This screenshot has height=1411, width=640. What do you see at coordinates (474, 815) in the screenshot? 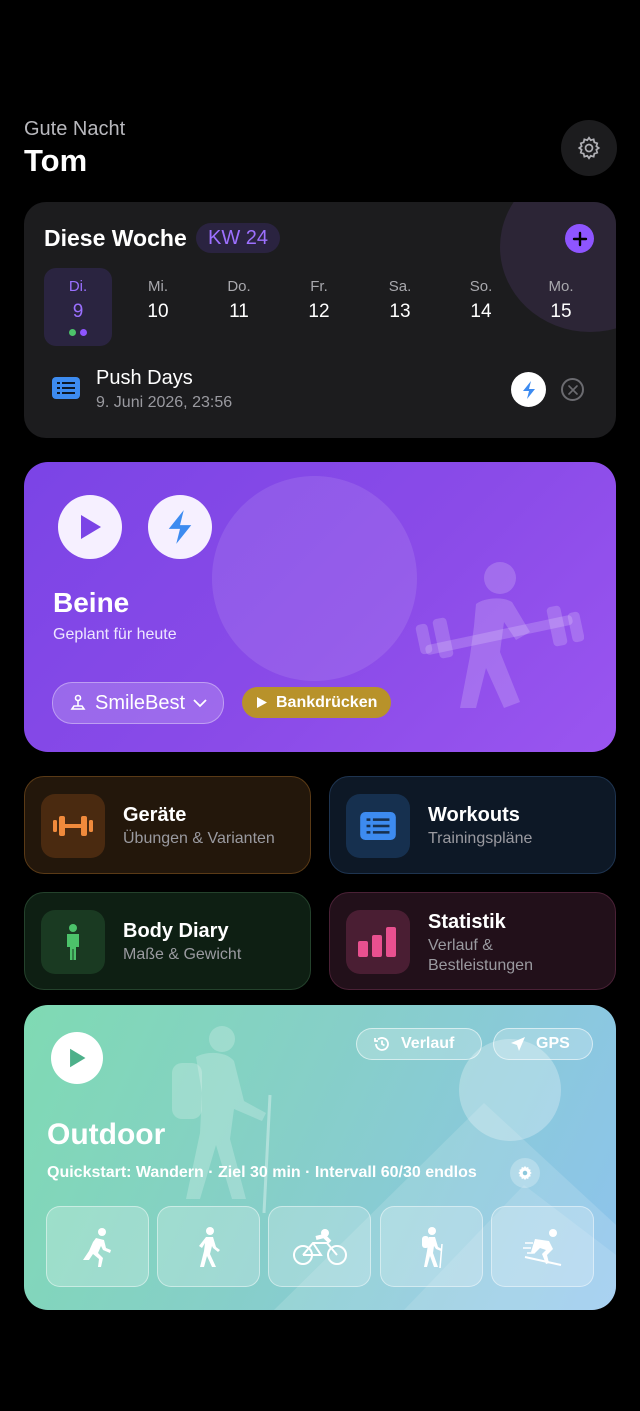
I see `tile-title: Workouts` at bounding box center [474, 815].